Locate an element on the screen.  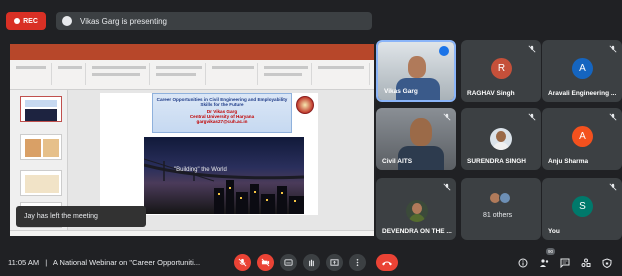
participant-tile-anju: A Anju Sharma is located at coordinates (582, 139).